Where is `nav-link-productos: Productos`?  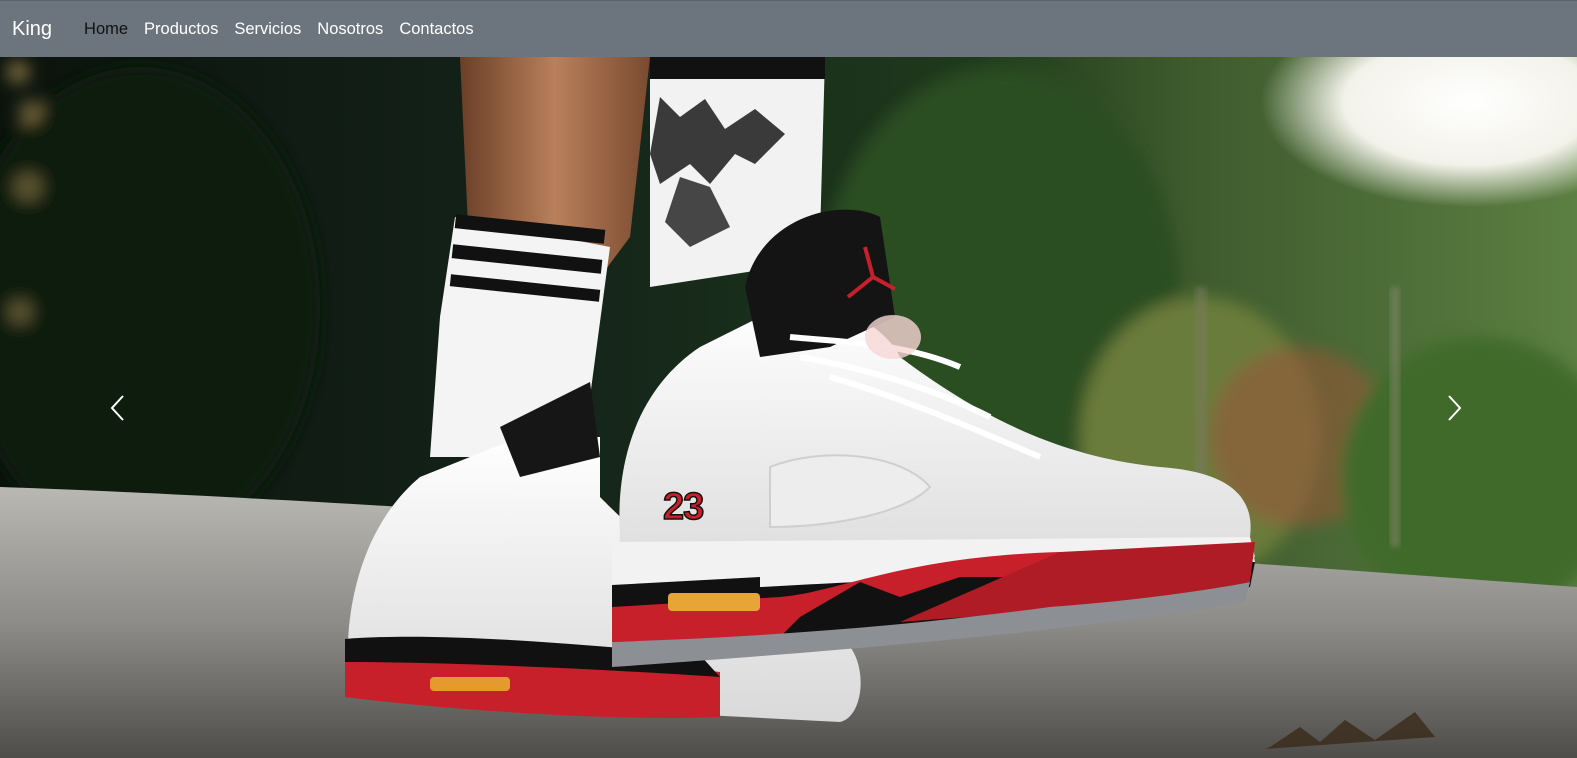
nav-link-productos: Productos is located at coordinates (181, 29).